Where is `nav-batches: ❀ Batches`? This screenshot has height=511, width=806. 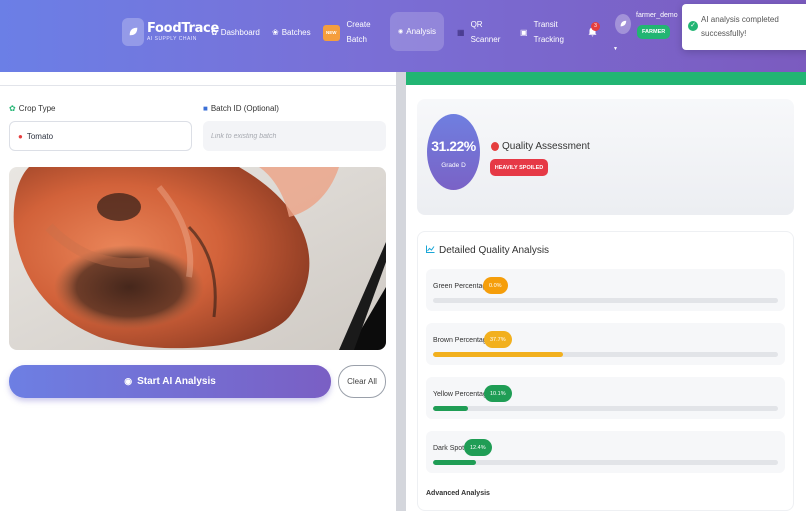 nav-batches: ❀ Batches is located at coordinates (291, 33).